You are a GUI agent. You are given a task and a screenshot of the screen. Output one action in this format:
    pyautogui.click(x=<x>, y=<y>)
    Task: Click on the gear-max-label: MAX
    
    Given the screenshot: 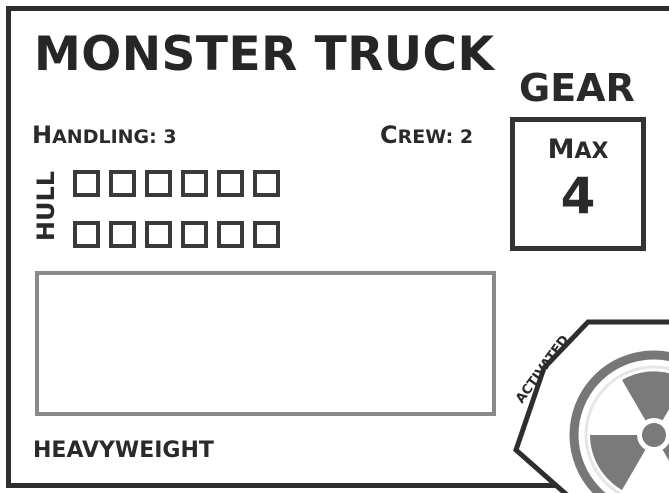 What is the action you would take?
    pyautogui.click(x=578, y=151)
    